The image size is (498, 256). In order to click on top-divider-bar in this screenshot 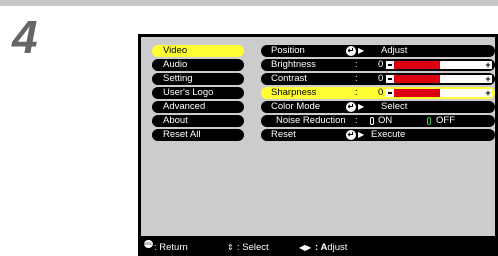, I will do `click(249, 3)`.